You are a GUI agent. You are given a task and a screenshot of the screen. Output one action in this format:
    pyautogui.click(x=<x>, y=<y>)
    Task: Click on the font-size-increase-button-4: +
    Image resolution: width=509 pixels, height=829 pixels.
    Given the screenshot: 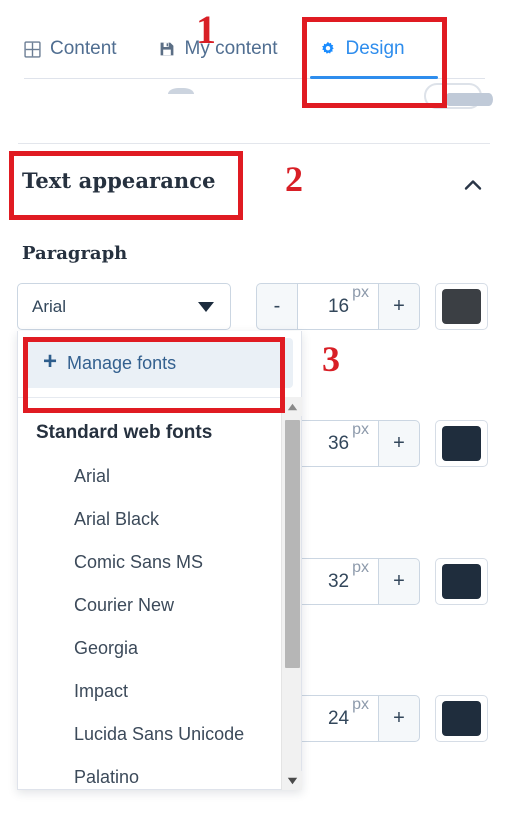 What is the action you would take?
    pyautogui.click(x=399, y=718)
    